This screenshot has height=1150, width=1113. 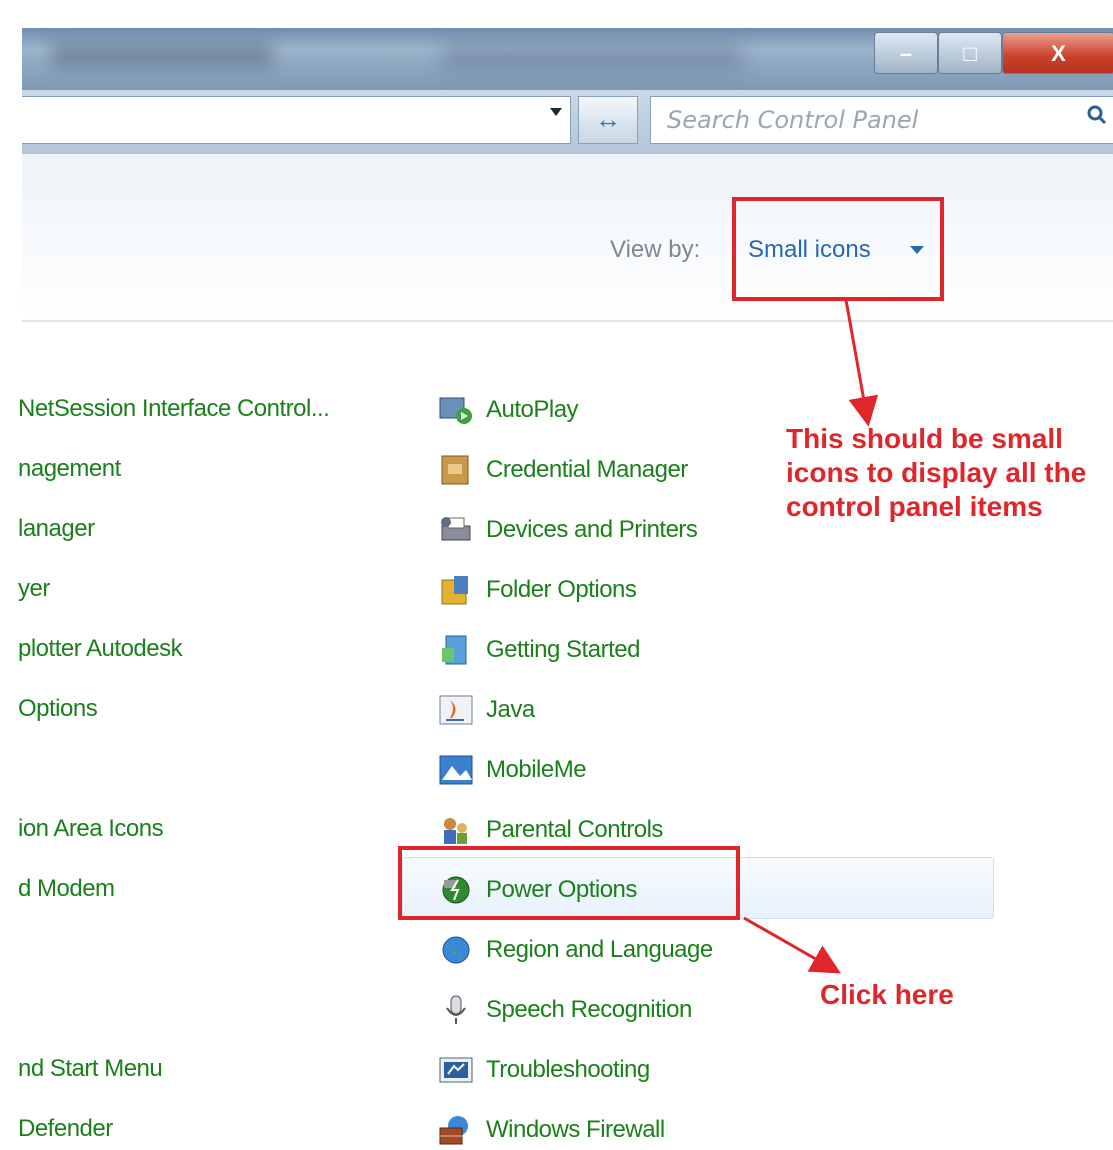 I want to click on annotation-note-click-here: Click here, so click(x=887, y=994).